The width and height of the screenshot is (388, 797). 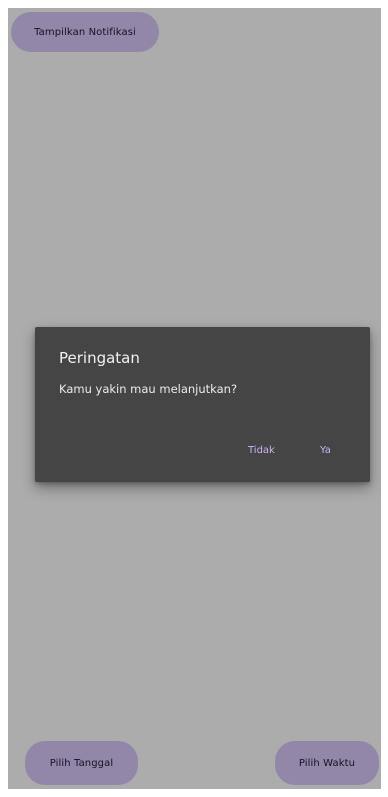 What do you see at coordinates (261, 450) in the screenshot?
I see `dialog-negative-button: Tidak` at bounding box center [261, 450].